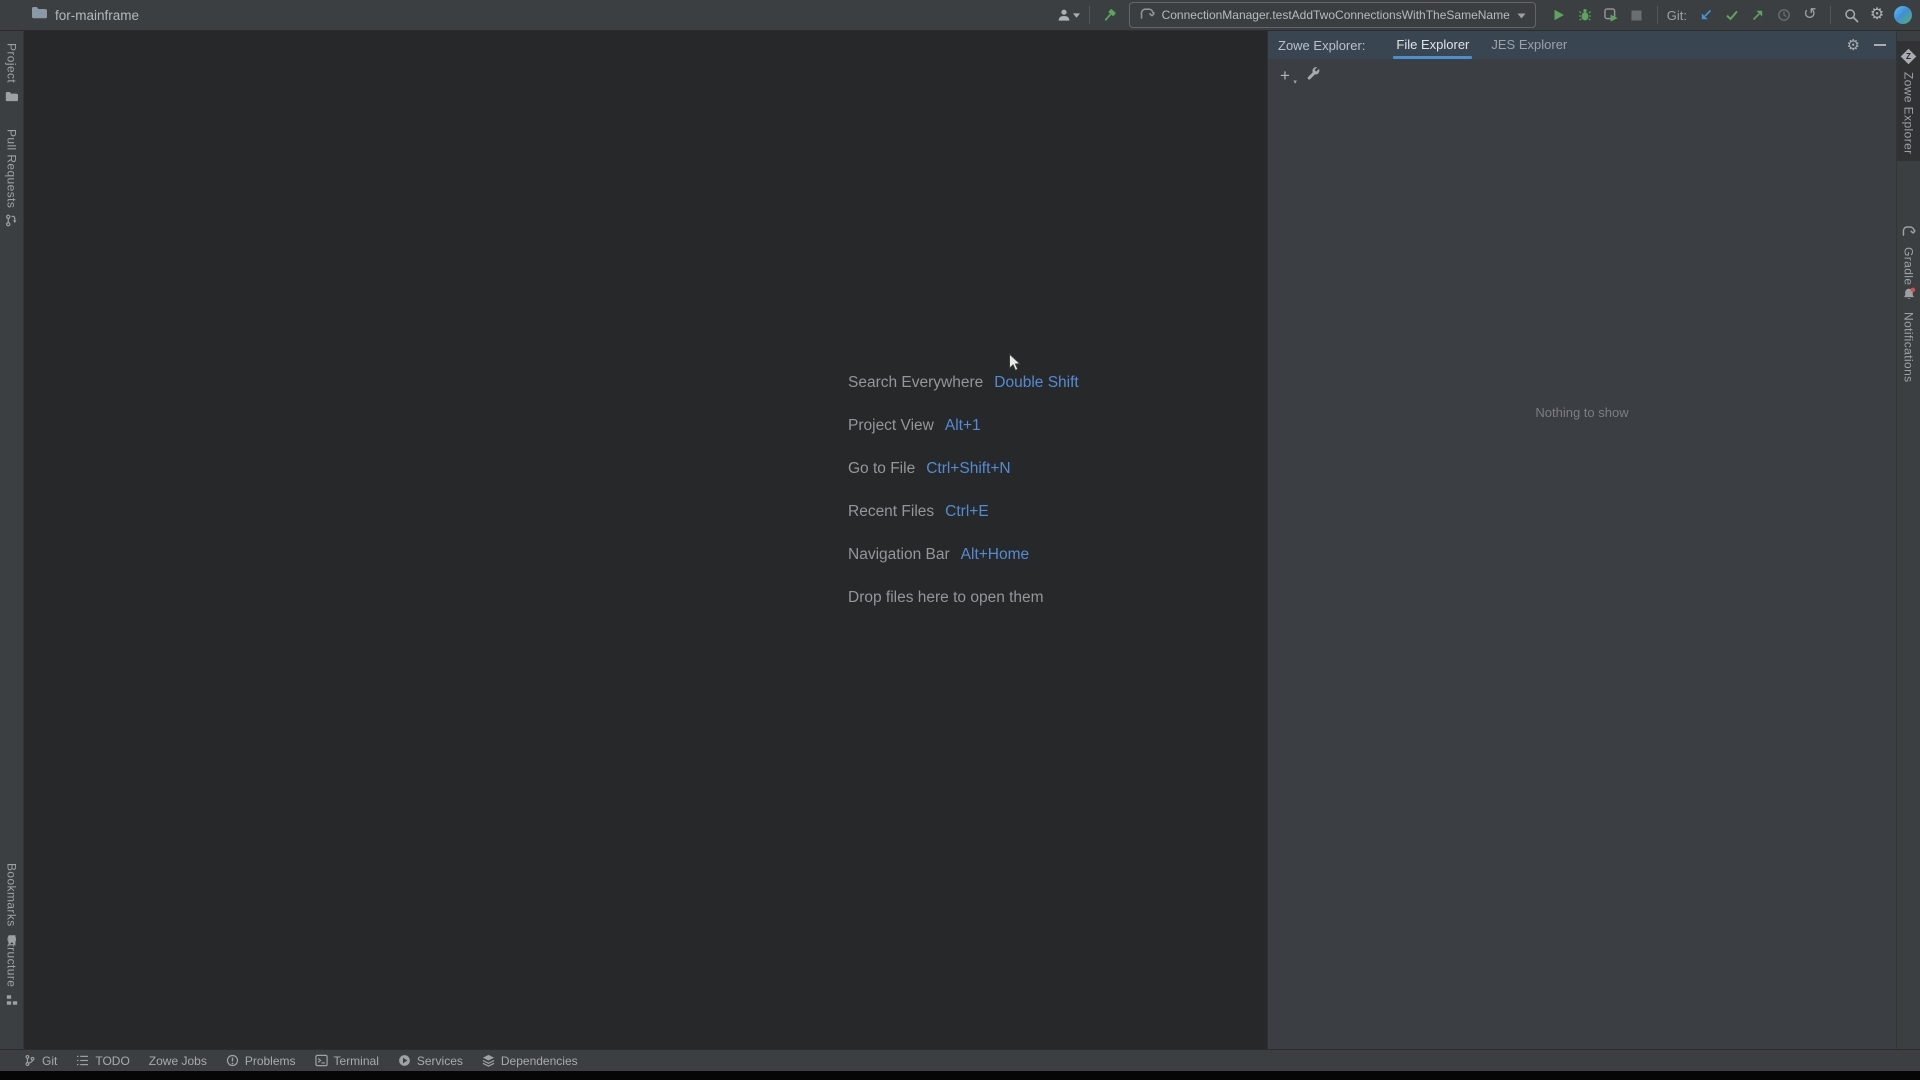  Describe the element at coordinates (1853, 45) in the screenshot. I see `panel-gear-icon: ⚙` at that location.